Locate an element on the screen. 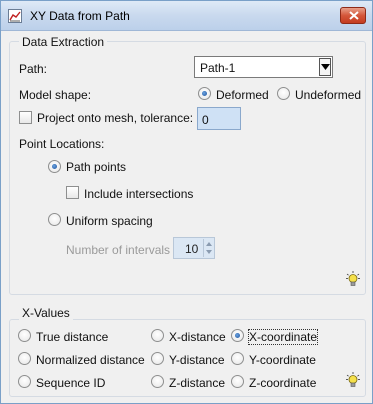 Image resolution: width=373 pixels, height=404 pixels. y-coordinate-radio is located at coordinates (237, 358).